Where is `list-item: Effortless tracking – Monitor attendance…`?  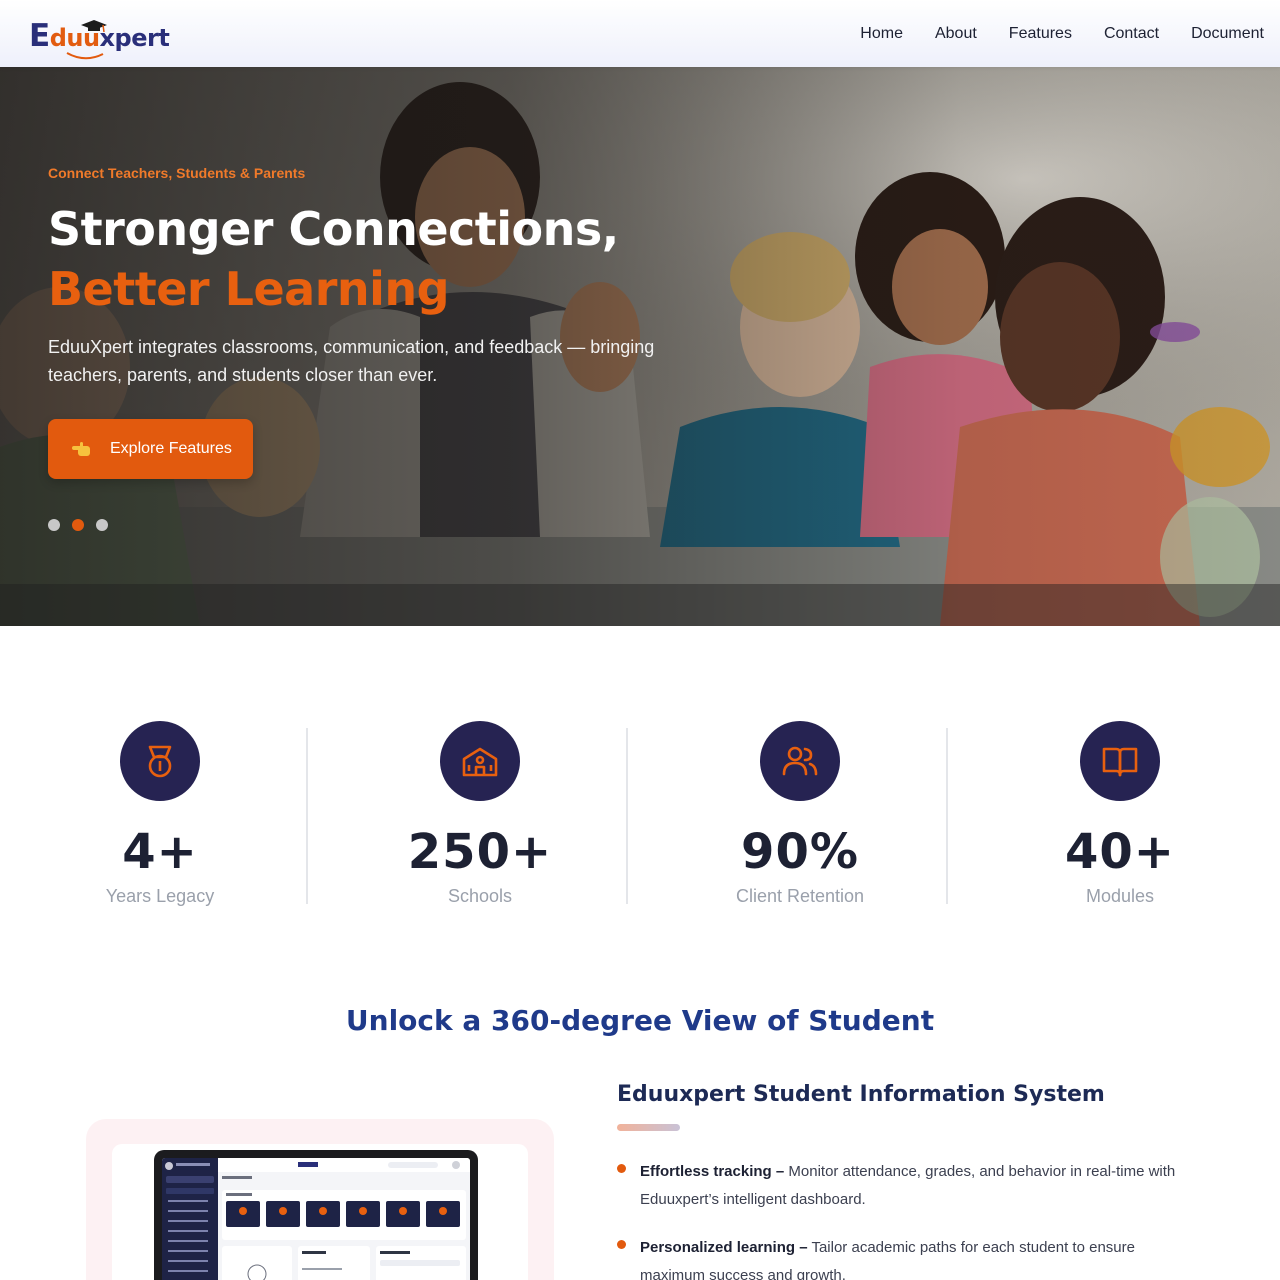
list-item: Effortless tracking – Monitor attendance… is located at coordinates (897, 1186).